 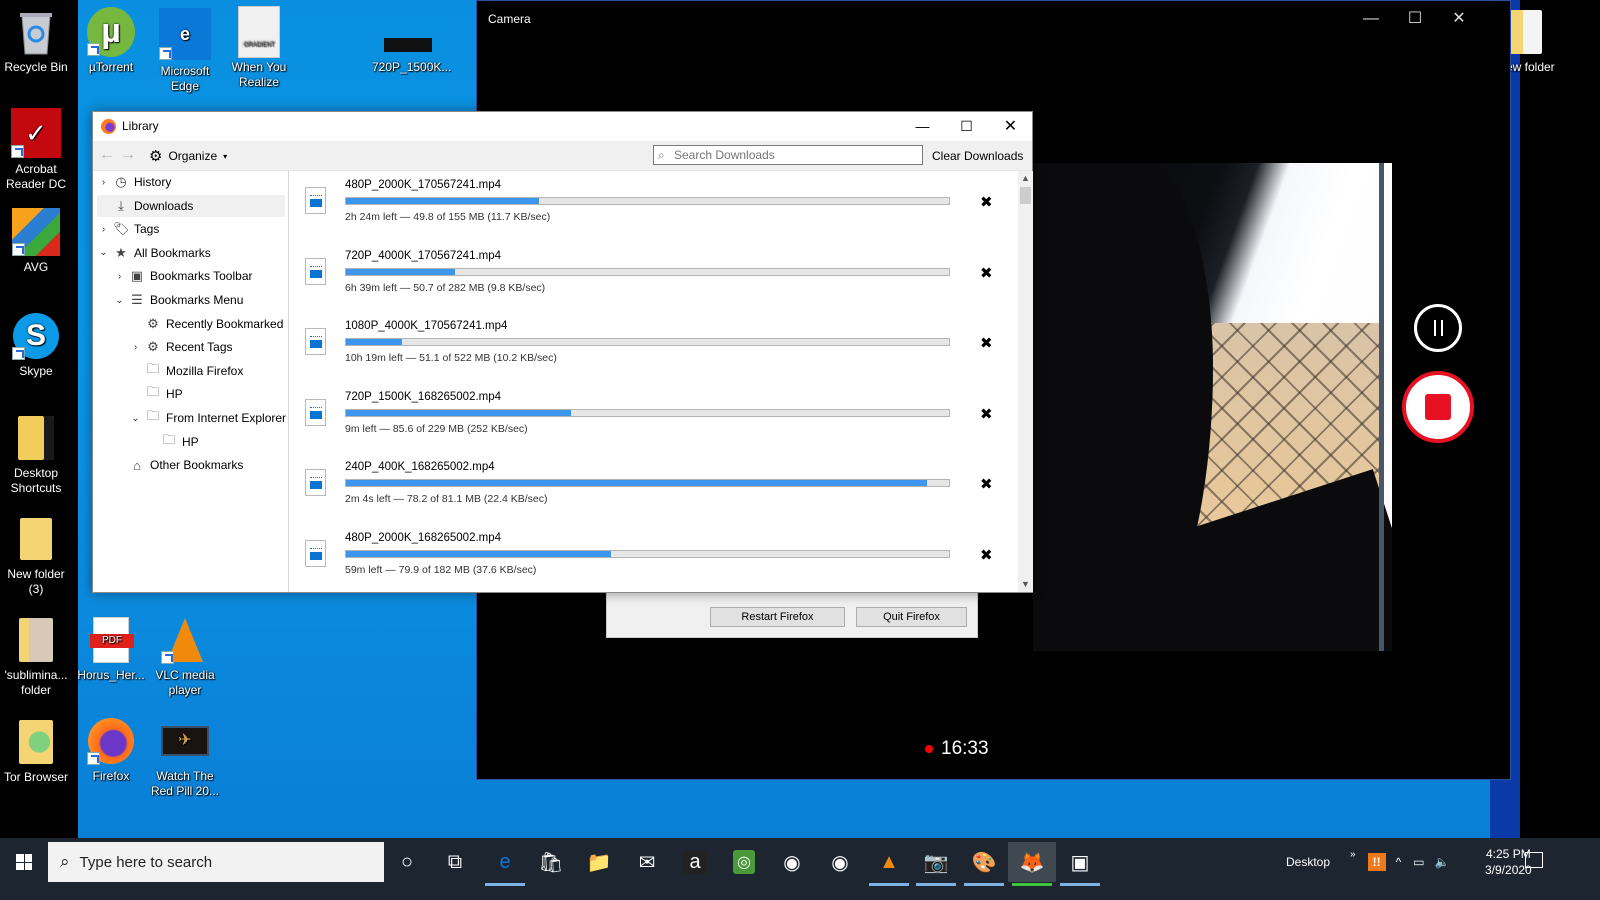 What do you see at coordinates (1438, 407) in the screenshot?
I see `stop-recording-button` at bounding box center [1438, 407].